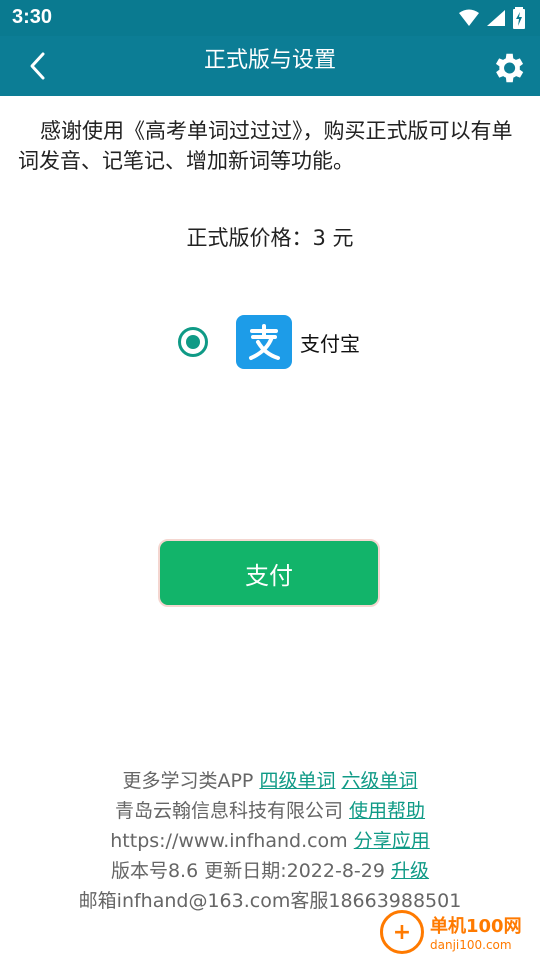 This screenshot has width=540, height=960. What do you see at coordinates (269, 573) in the screenshot?
I see `pay-button: 支付` at bounding box center [269, 573].